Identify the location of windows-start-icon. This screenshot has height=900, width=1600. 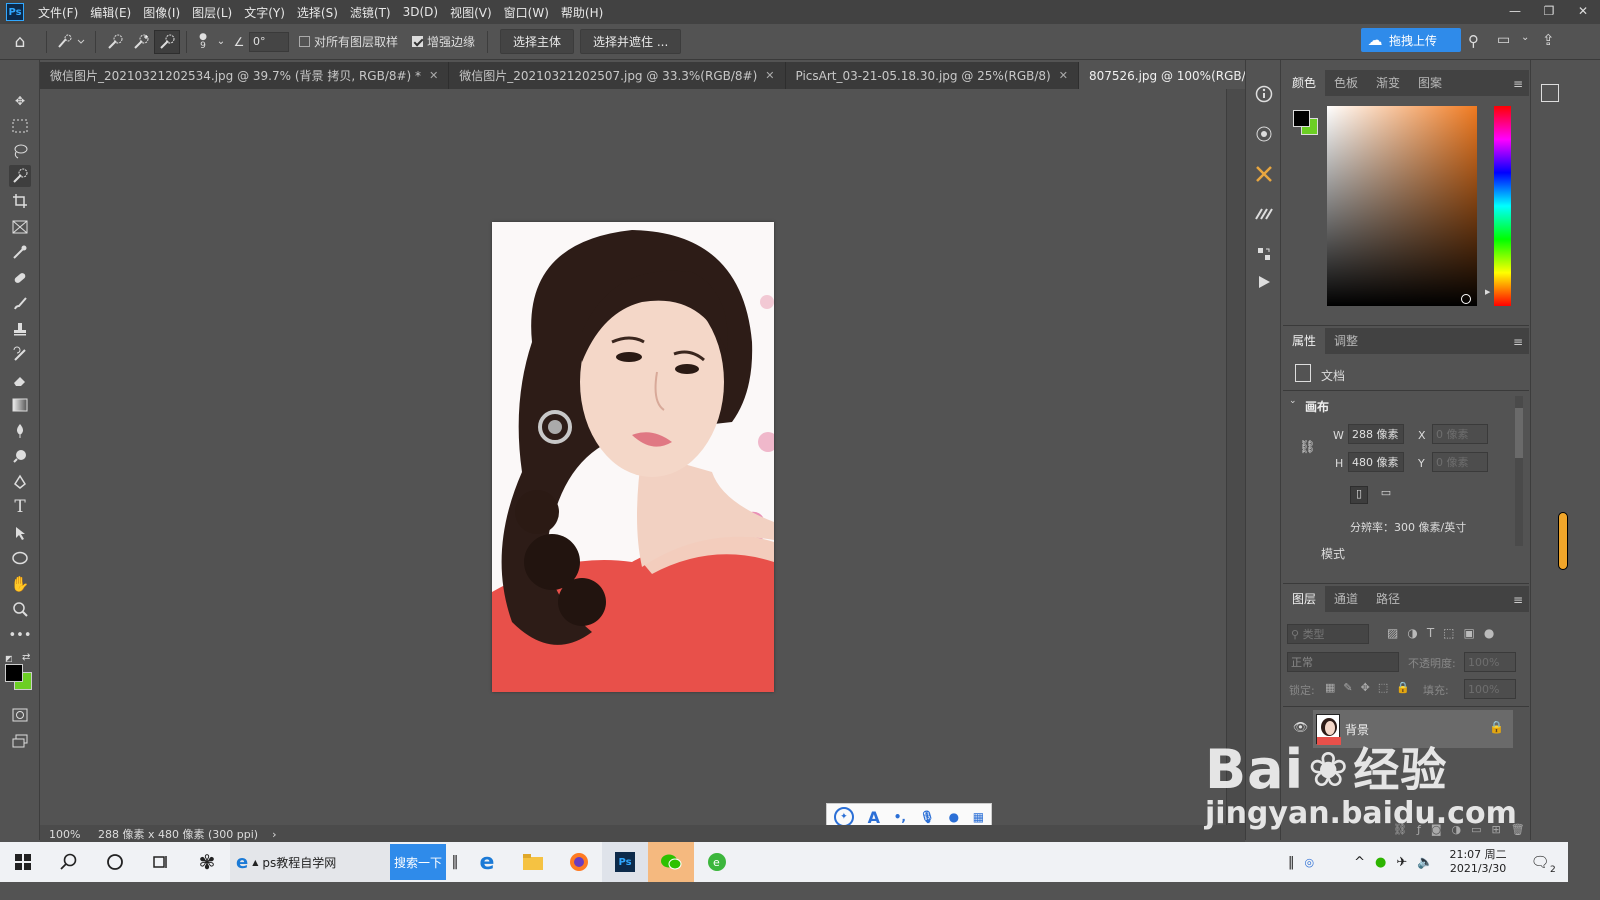
(23, 862).